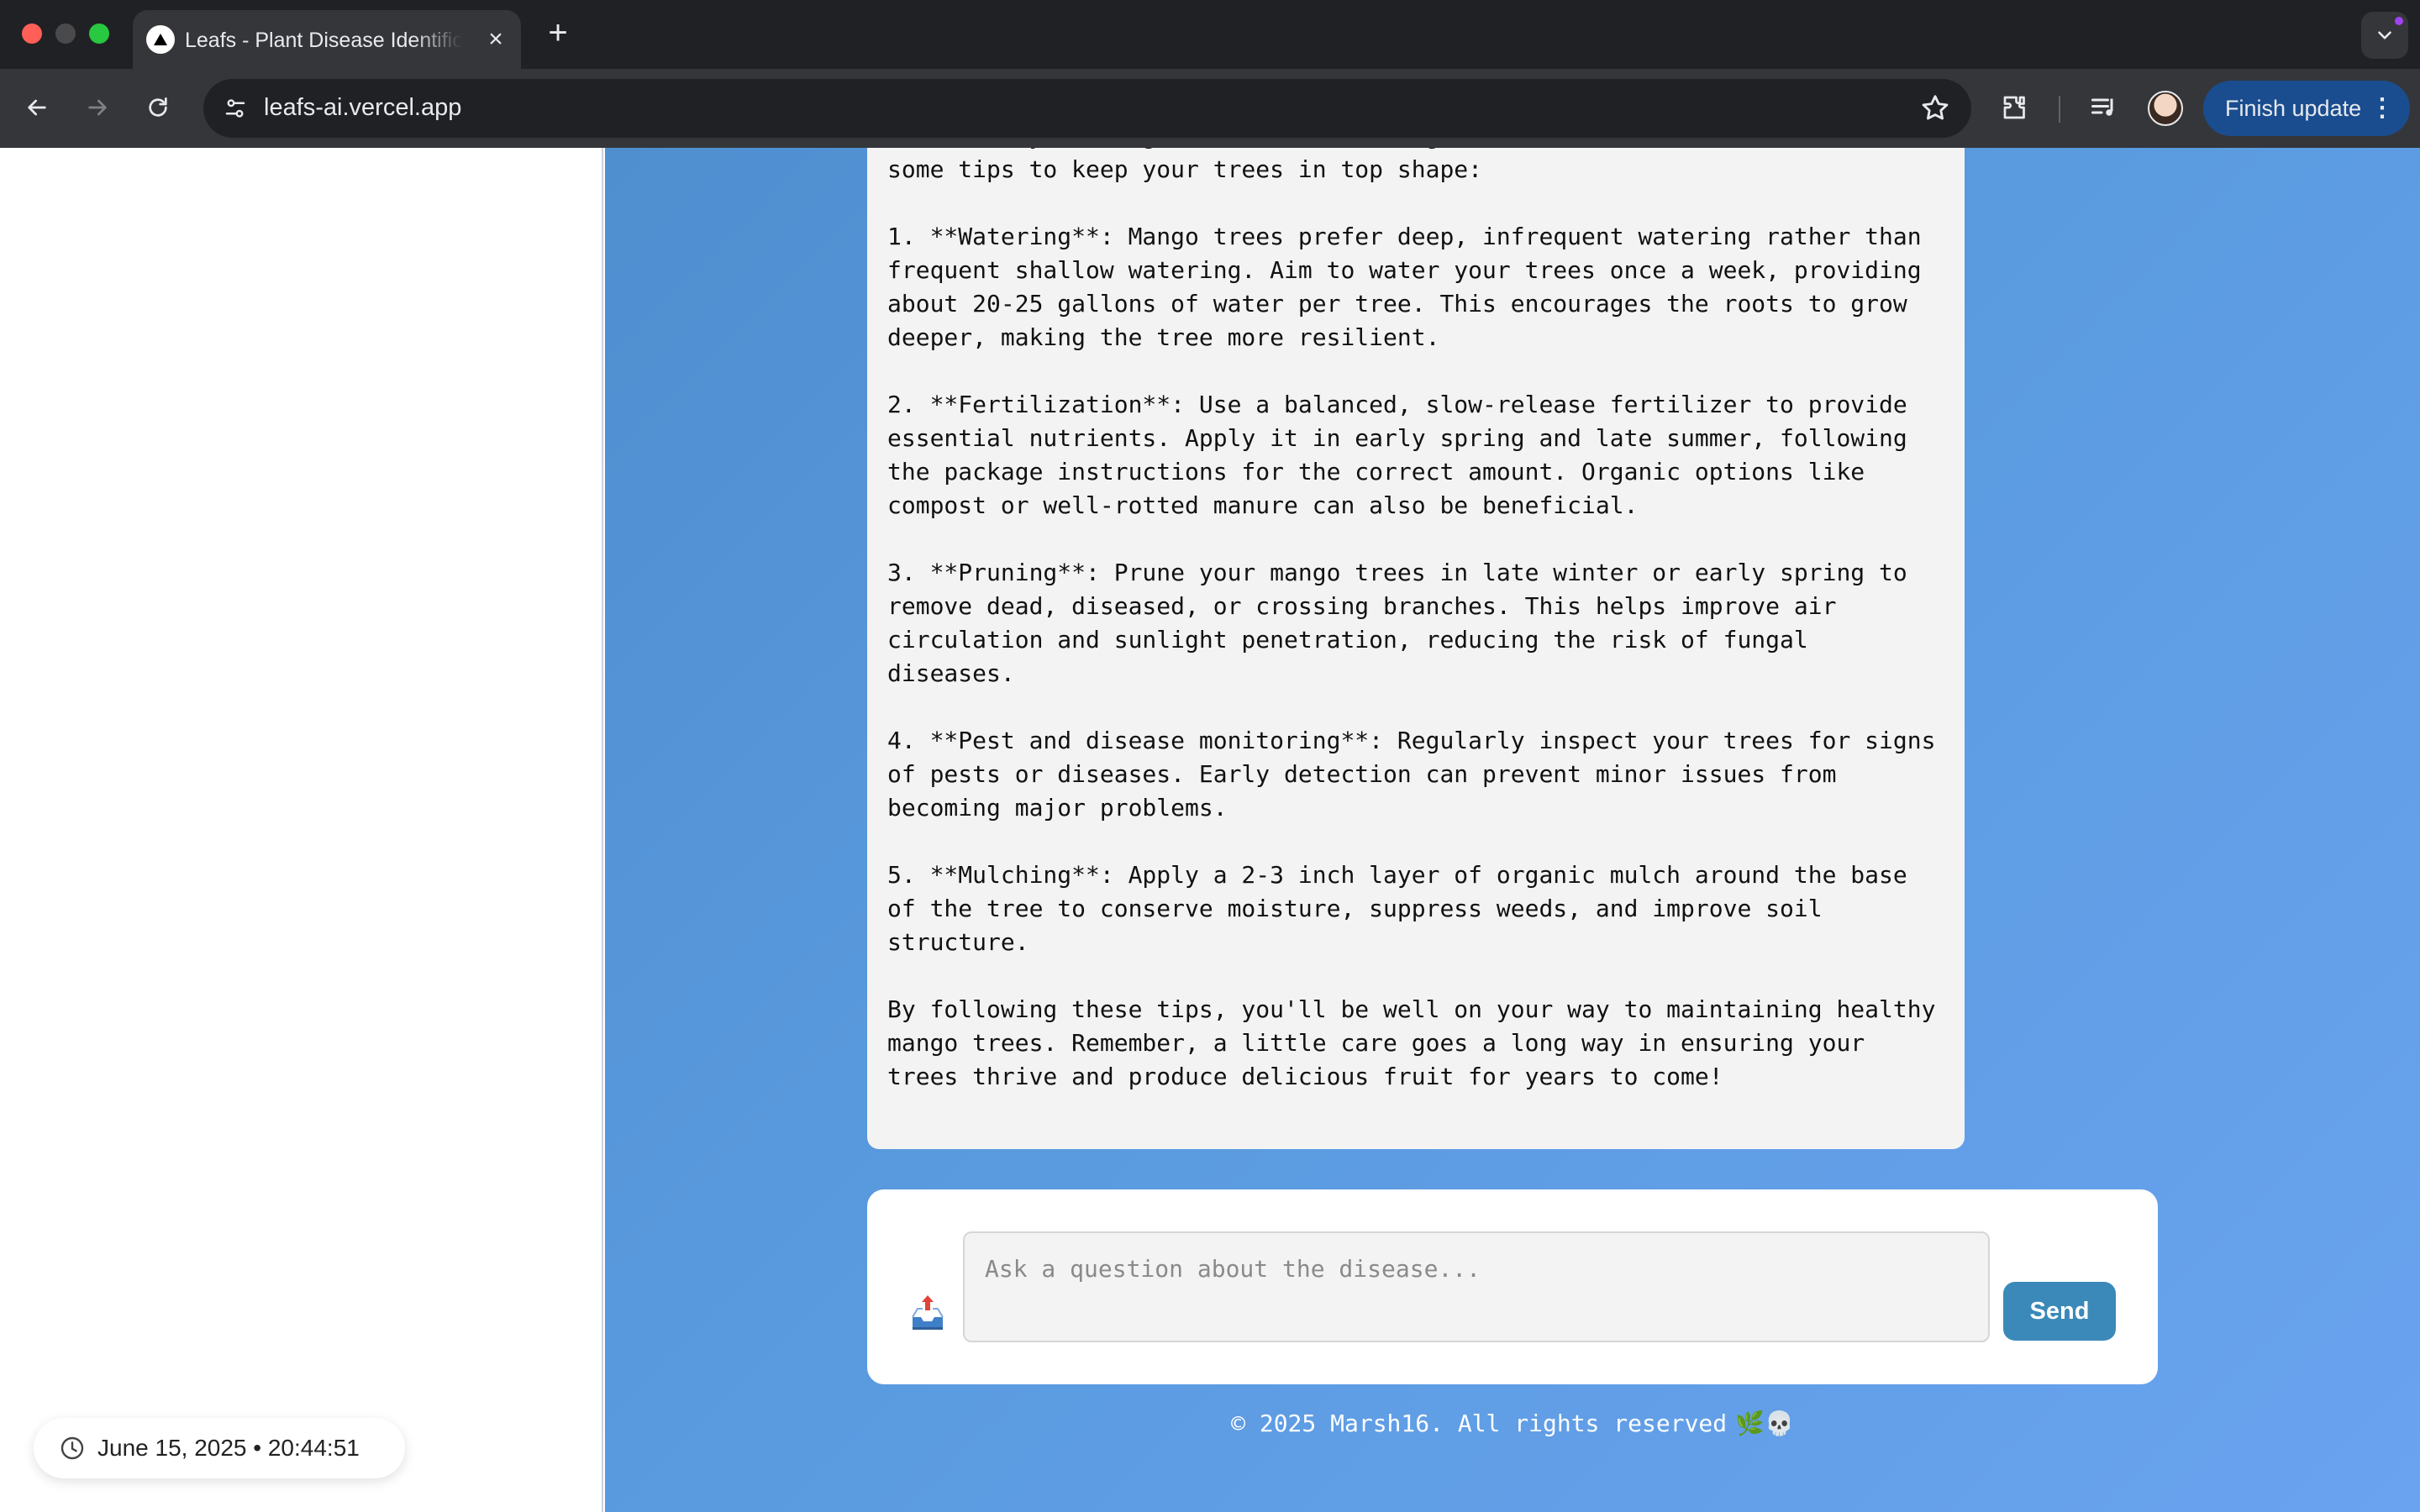 The image size is (2420, 1512). I want to click on copyright-text: © 2025 Marsh16. All rights reserved, so click(1479, 1423).